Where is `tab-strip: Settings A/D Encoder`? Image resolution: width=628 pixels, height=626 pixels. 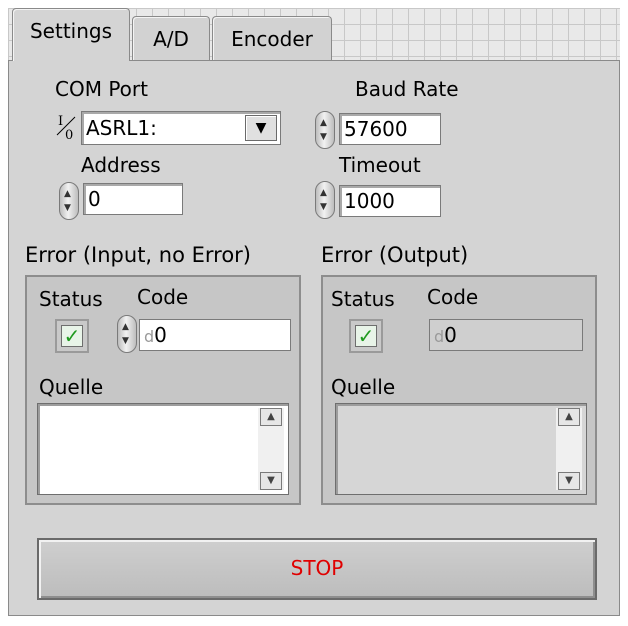 tab-strip: Settings A/D Encoder is located at coordinates (314, 34).